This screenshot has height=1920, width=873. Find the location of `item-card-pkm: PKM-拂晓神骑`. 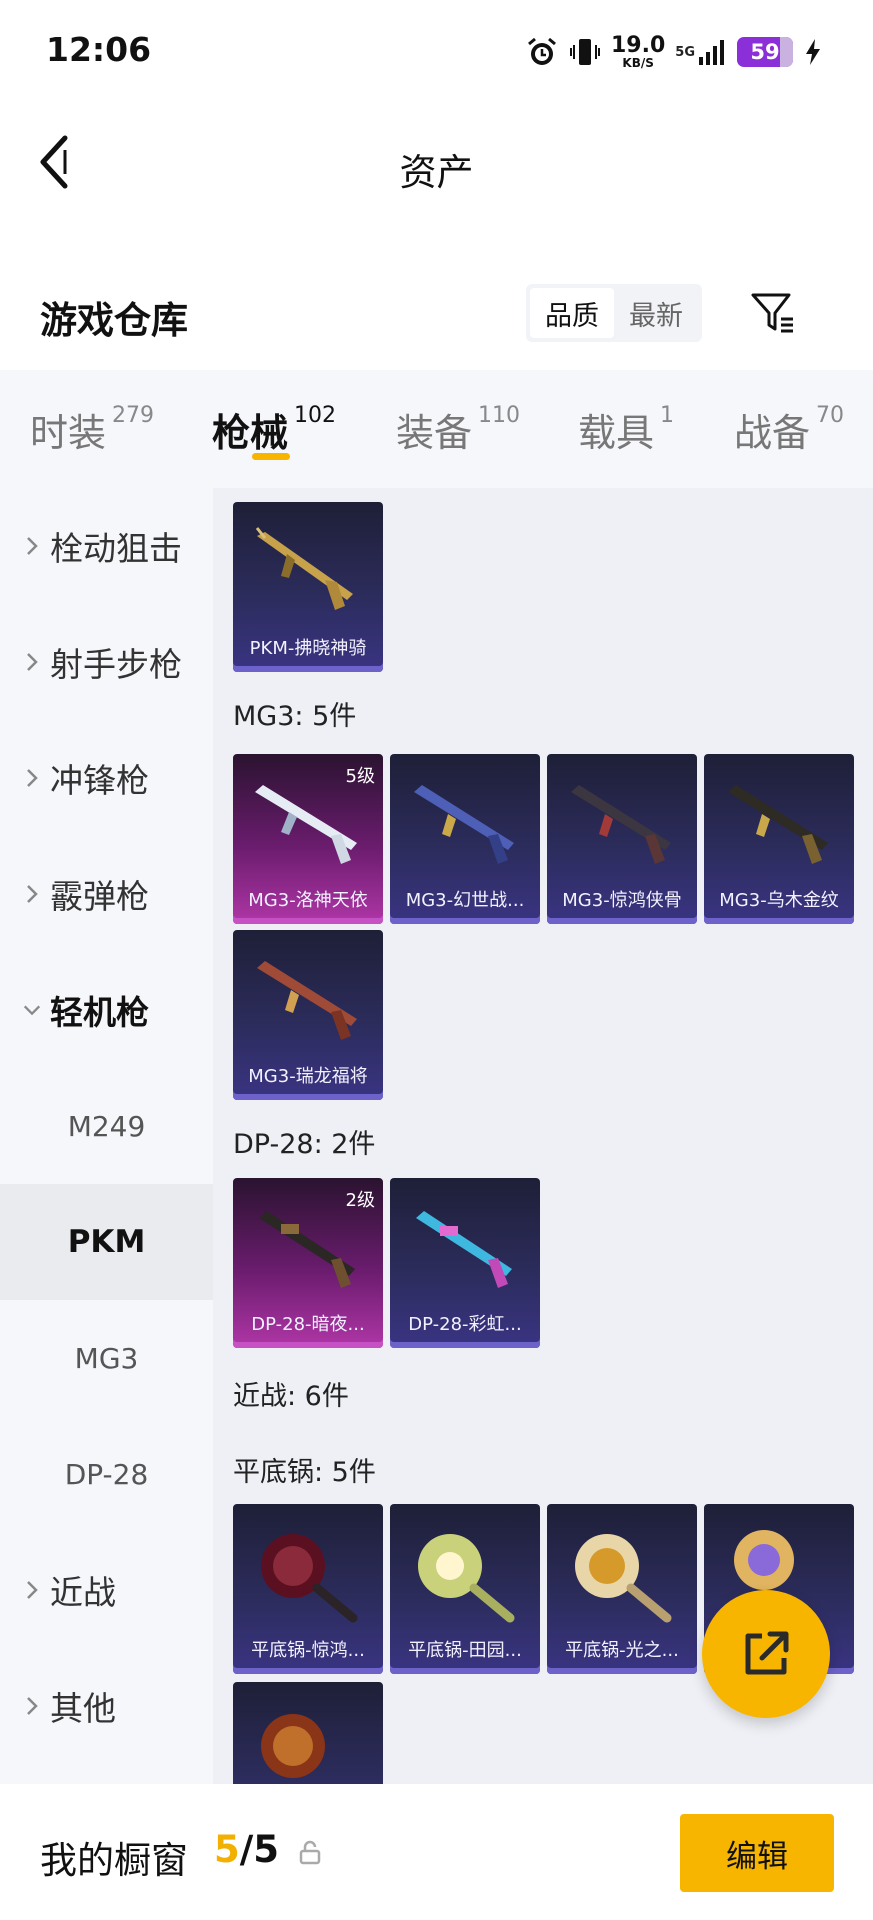

item-card-pkm: PKM-拂晓神骑 is located at coordinates (308, 587).